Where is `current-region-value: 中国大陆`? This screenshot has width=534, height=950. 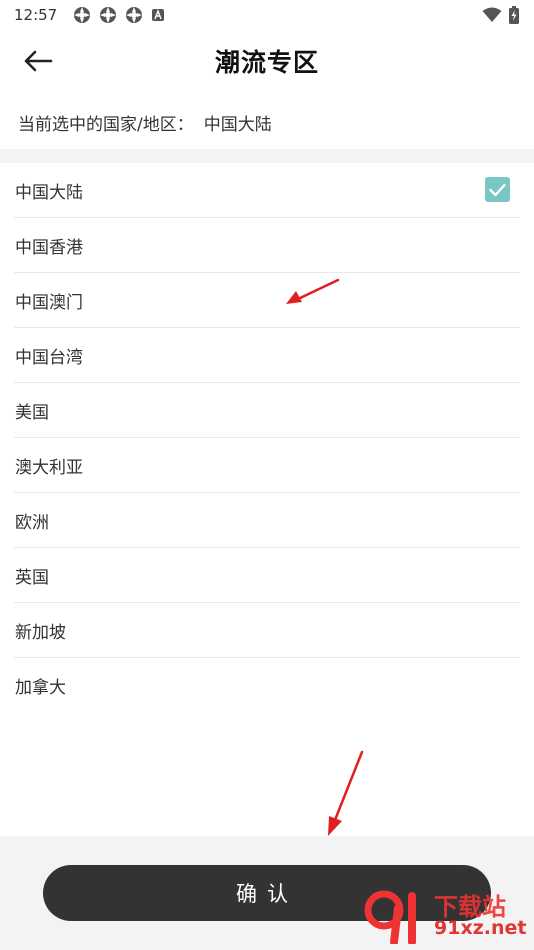
current-region-value: 中国大陆 is located at coordinates (237, 125).